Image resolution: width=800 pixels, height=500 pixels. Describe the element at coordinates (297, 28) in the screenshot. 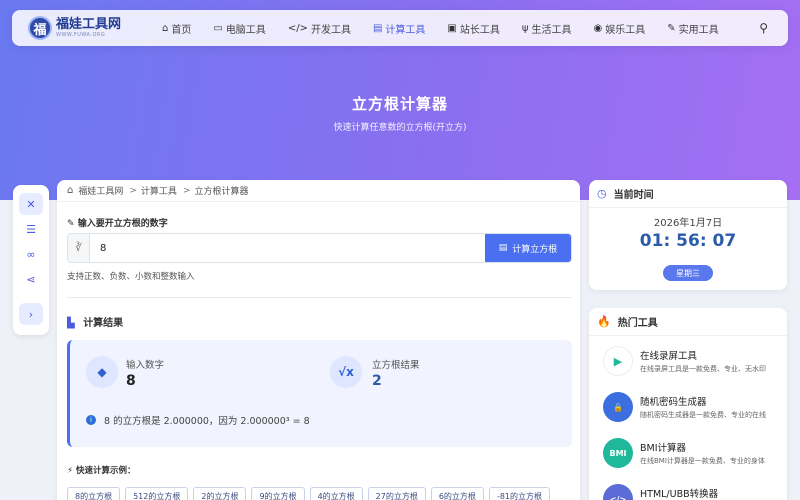

I see `code-icon: </>` at that location.